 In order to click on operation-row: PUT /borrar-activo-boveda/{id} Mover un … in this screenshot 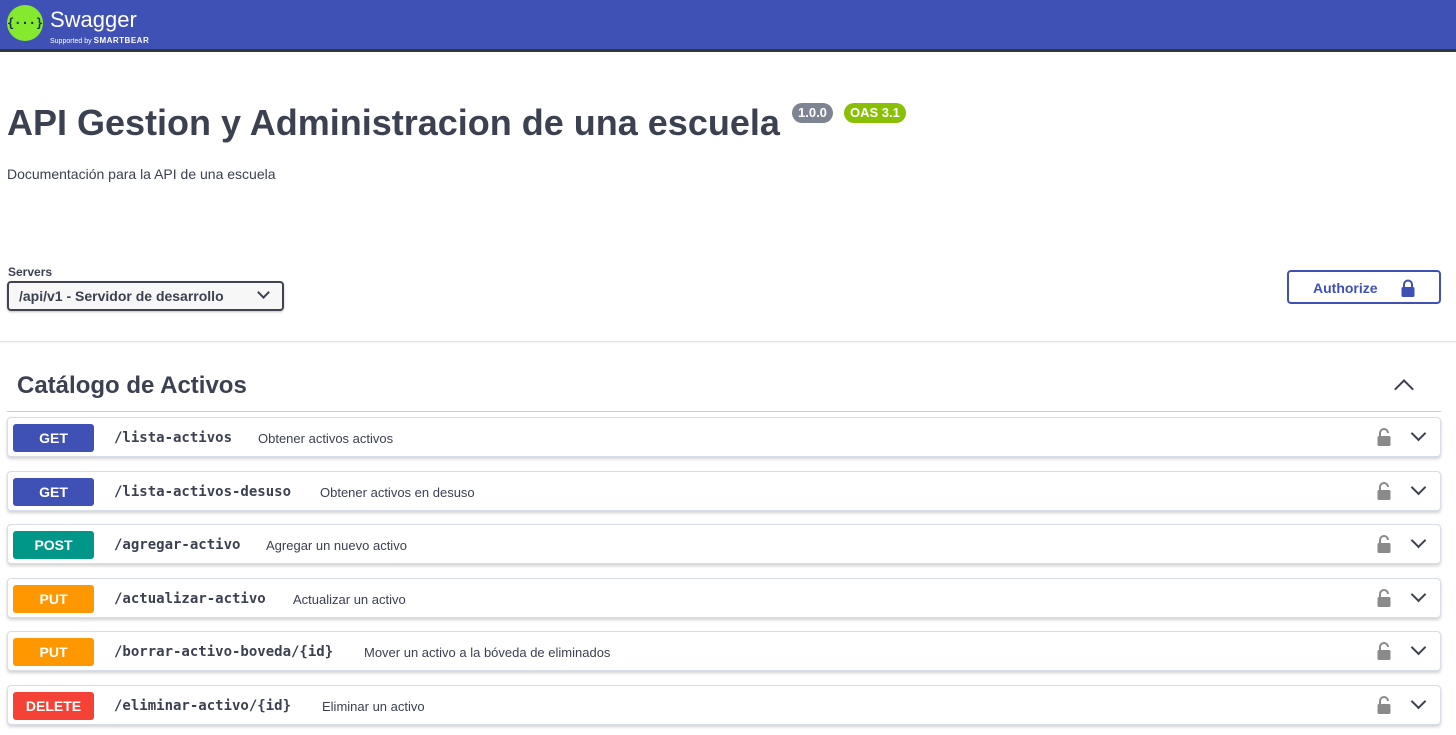, I will do `click(724, 651)`.